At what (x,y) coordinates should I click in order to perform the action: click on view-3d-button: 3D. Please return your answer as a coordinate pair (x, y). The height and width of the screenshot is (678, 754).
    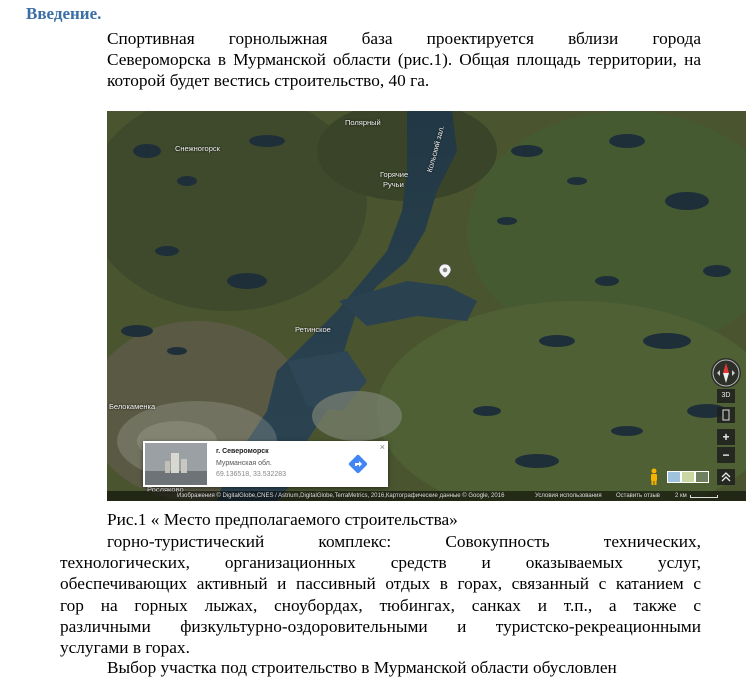
    Looking at the image, I should click on (726, 396).